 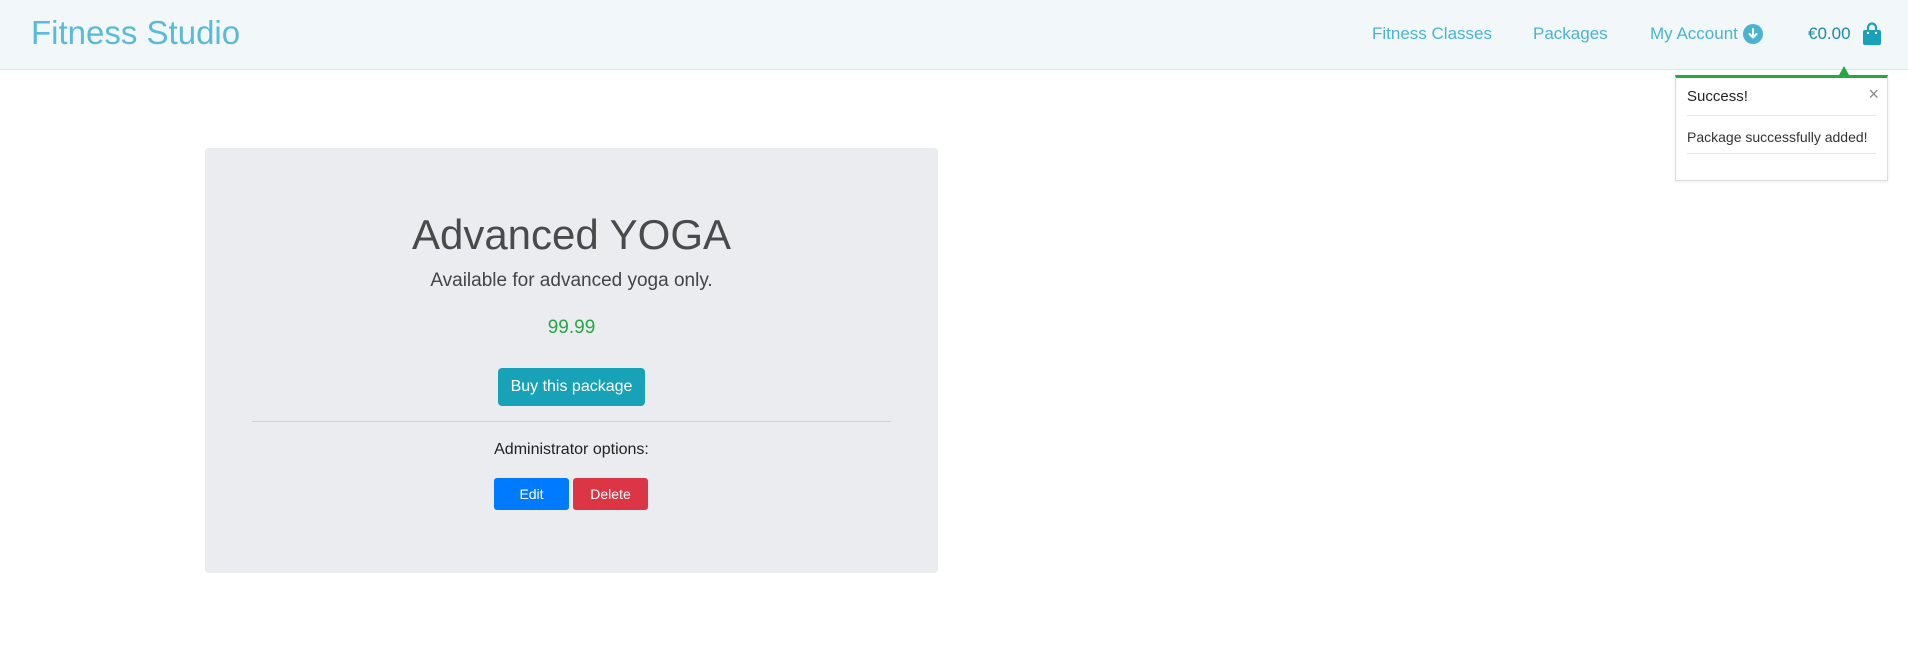 What do you see at coordinates (1781, 128) in the screenshot?
I see `success-toast: Success! × Package successfully added!` at bounding box center [1781, 128].